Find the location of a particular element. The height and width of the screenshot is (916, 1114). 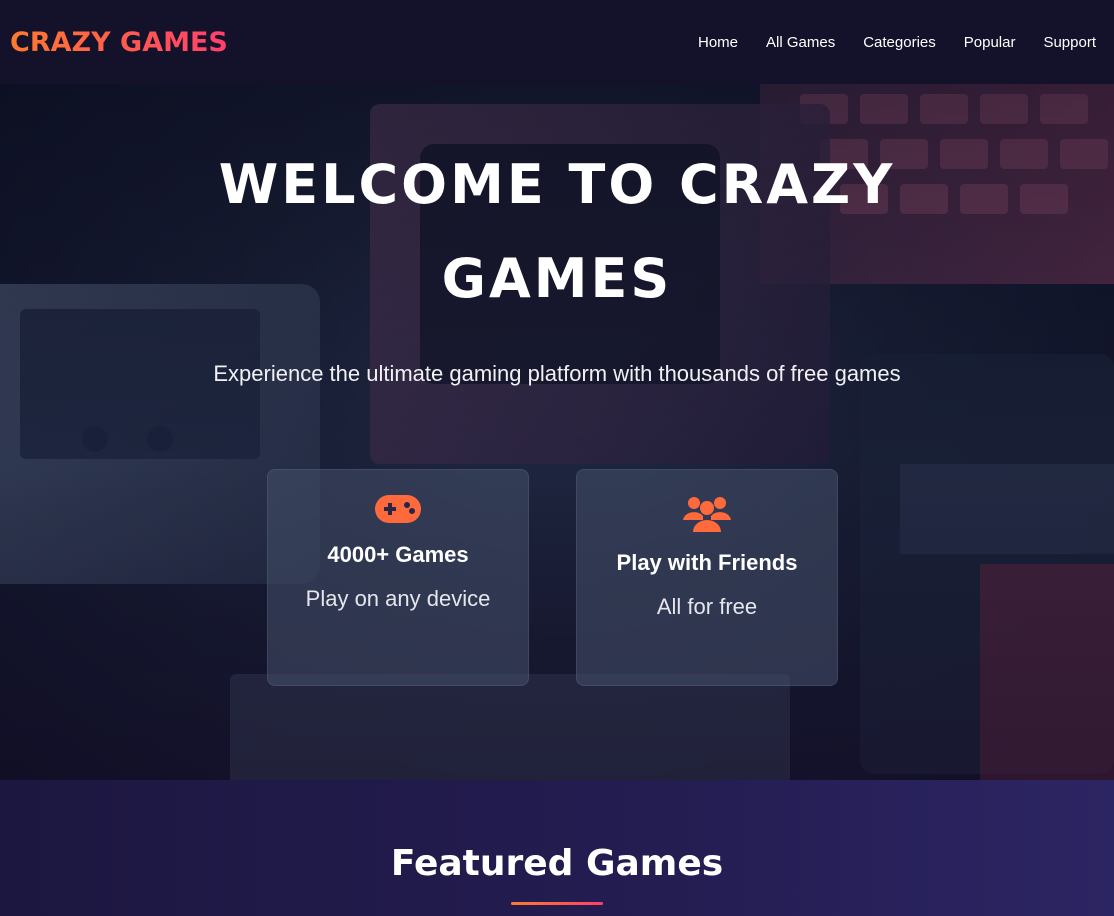

feature-card-title: 4000+ Games is located at coordinates (398, 554).